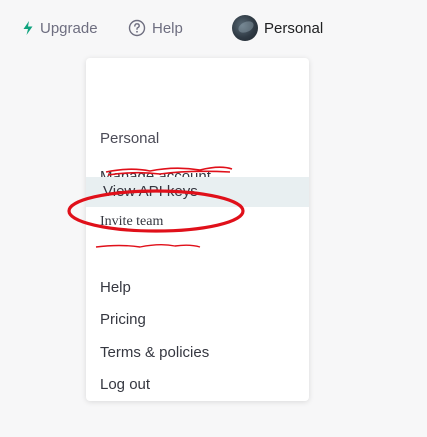 The width and height of the screenshot is (427, 437). Describe the element at coordinates (294, 28) in the screenshot. I see `account-label: Personal` at that location.